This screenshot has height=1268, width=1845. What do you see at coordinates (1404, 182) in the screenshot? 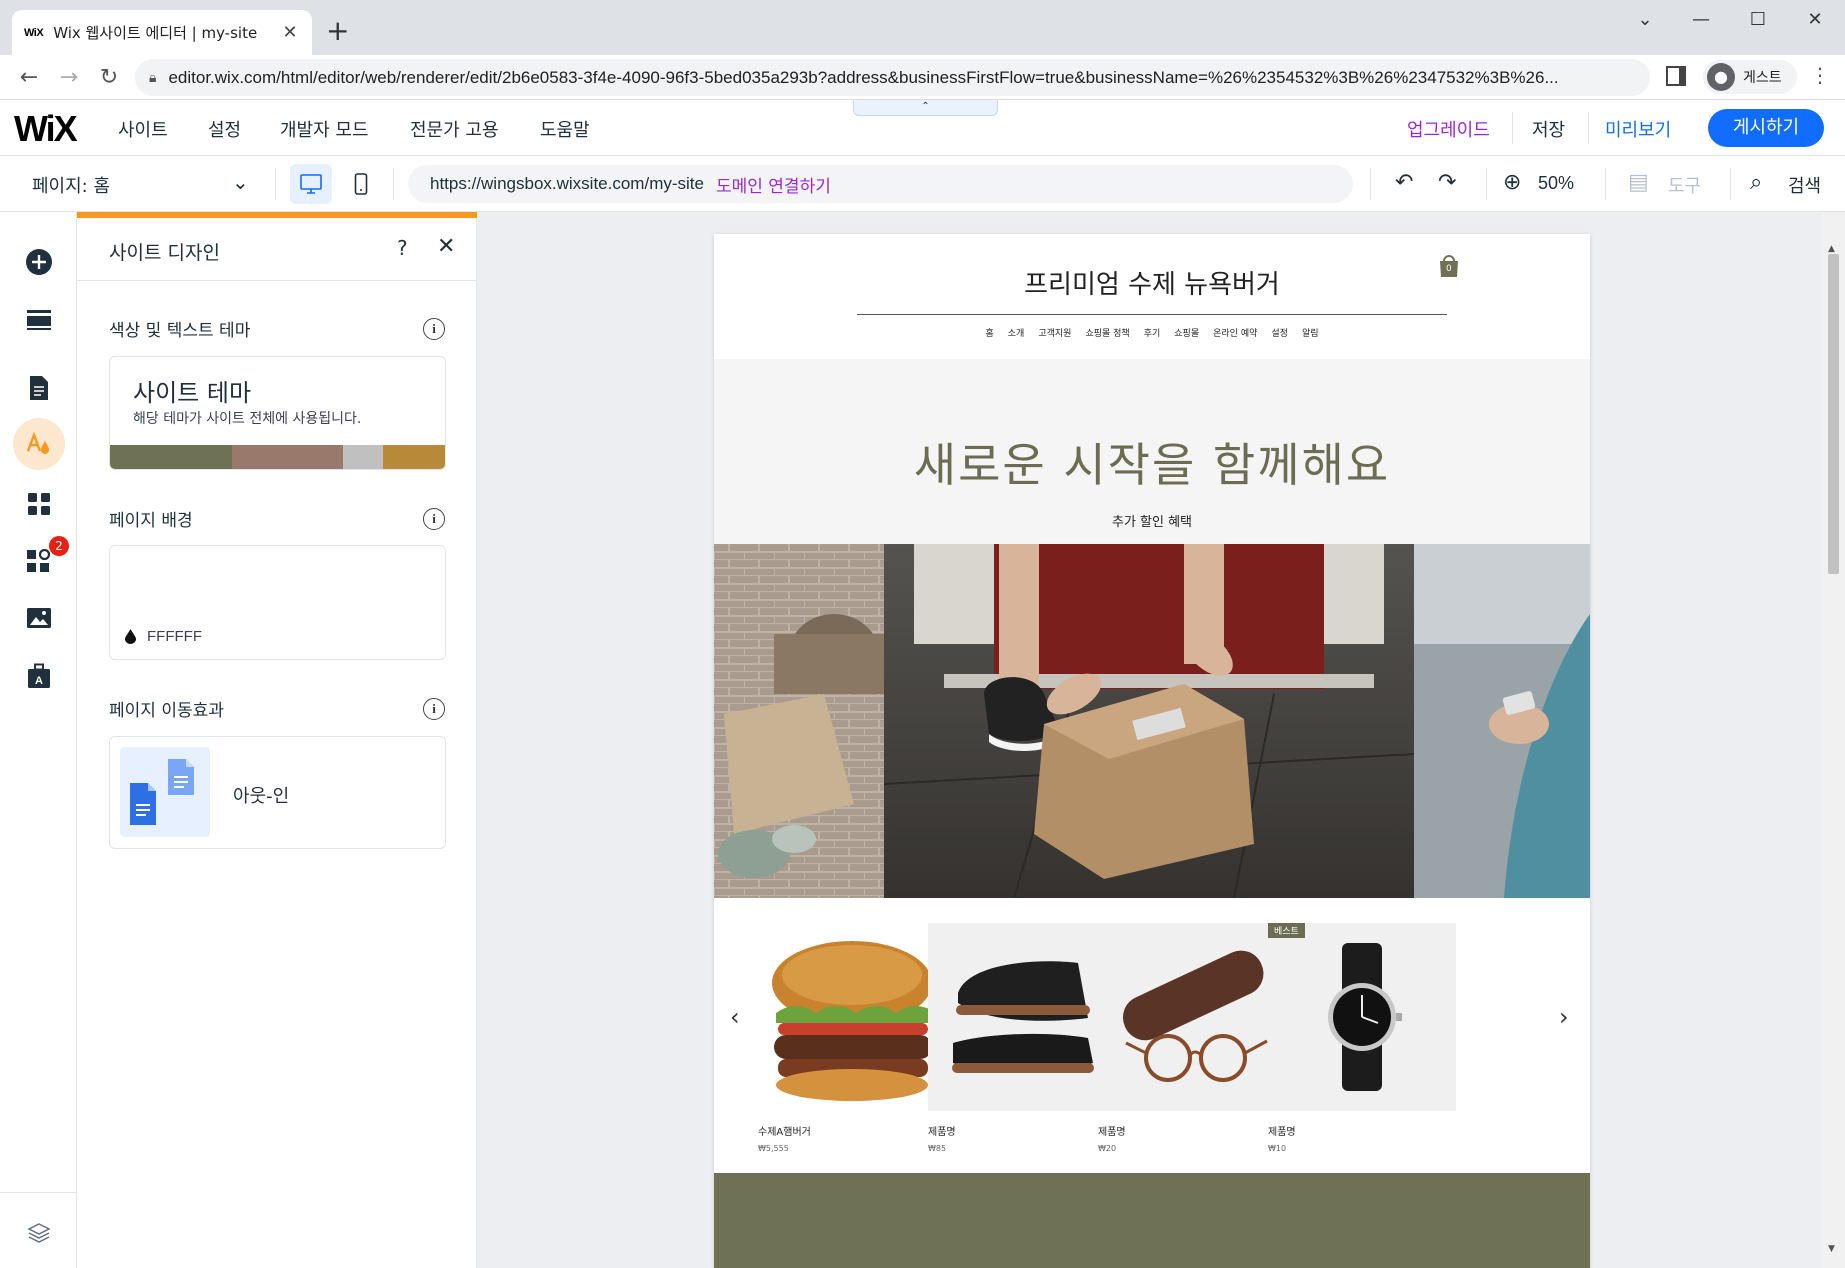
I see `undo-icon: ↶` at bounding box center [1404, 182].